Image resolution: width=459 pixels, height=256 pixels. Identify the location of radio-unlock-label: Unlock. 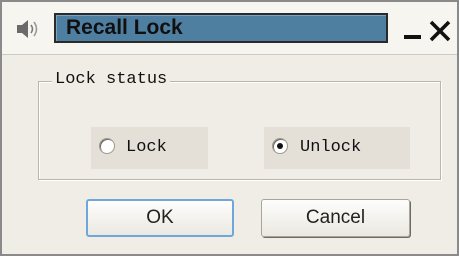
(331, 147).